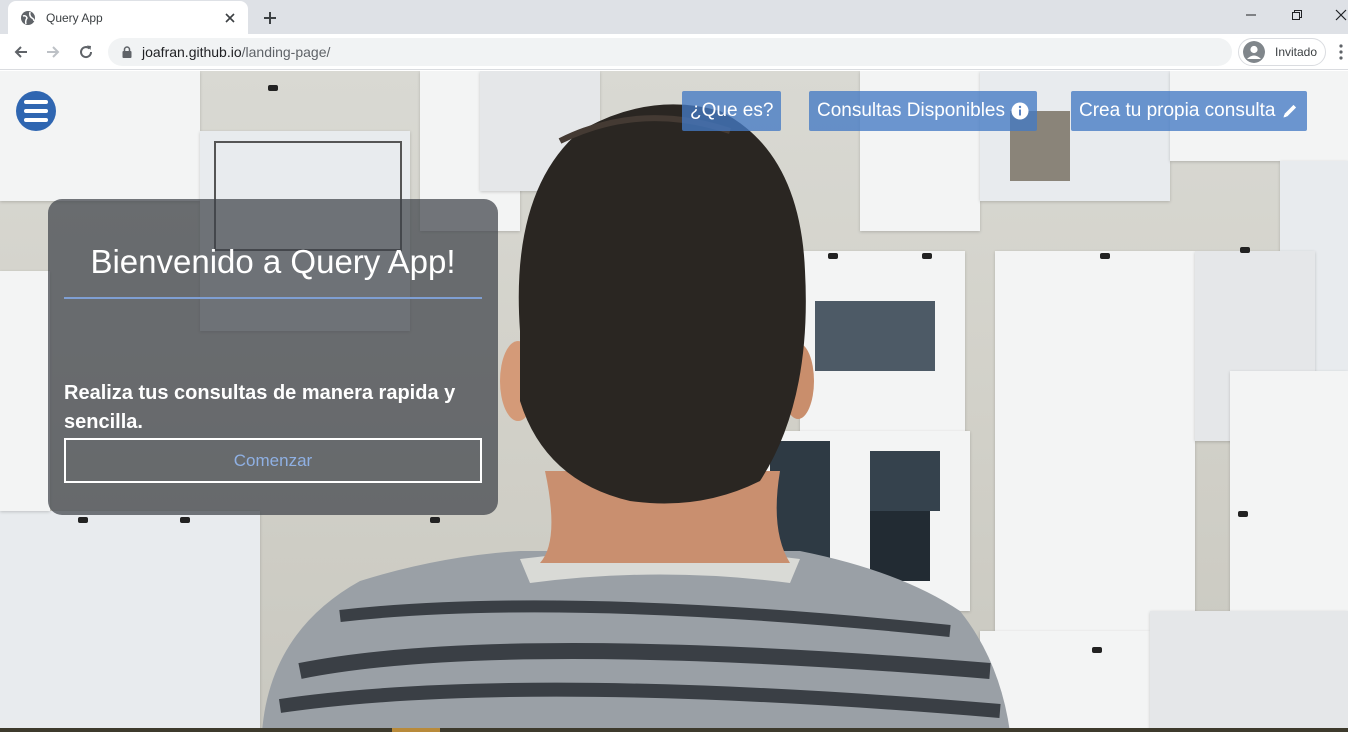 This screenshot has height=732, width=1348. Describe the element at coordinates (1341, 52) in the screenshot. I see `browser-menu-icon` at that location.